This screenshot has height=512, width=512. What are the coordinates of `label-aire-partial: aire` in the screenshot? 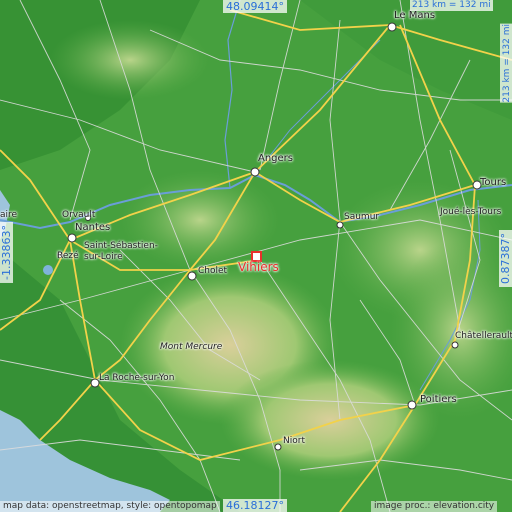 It's located at (9, 215).